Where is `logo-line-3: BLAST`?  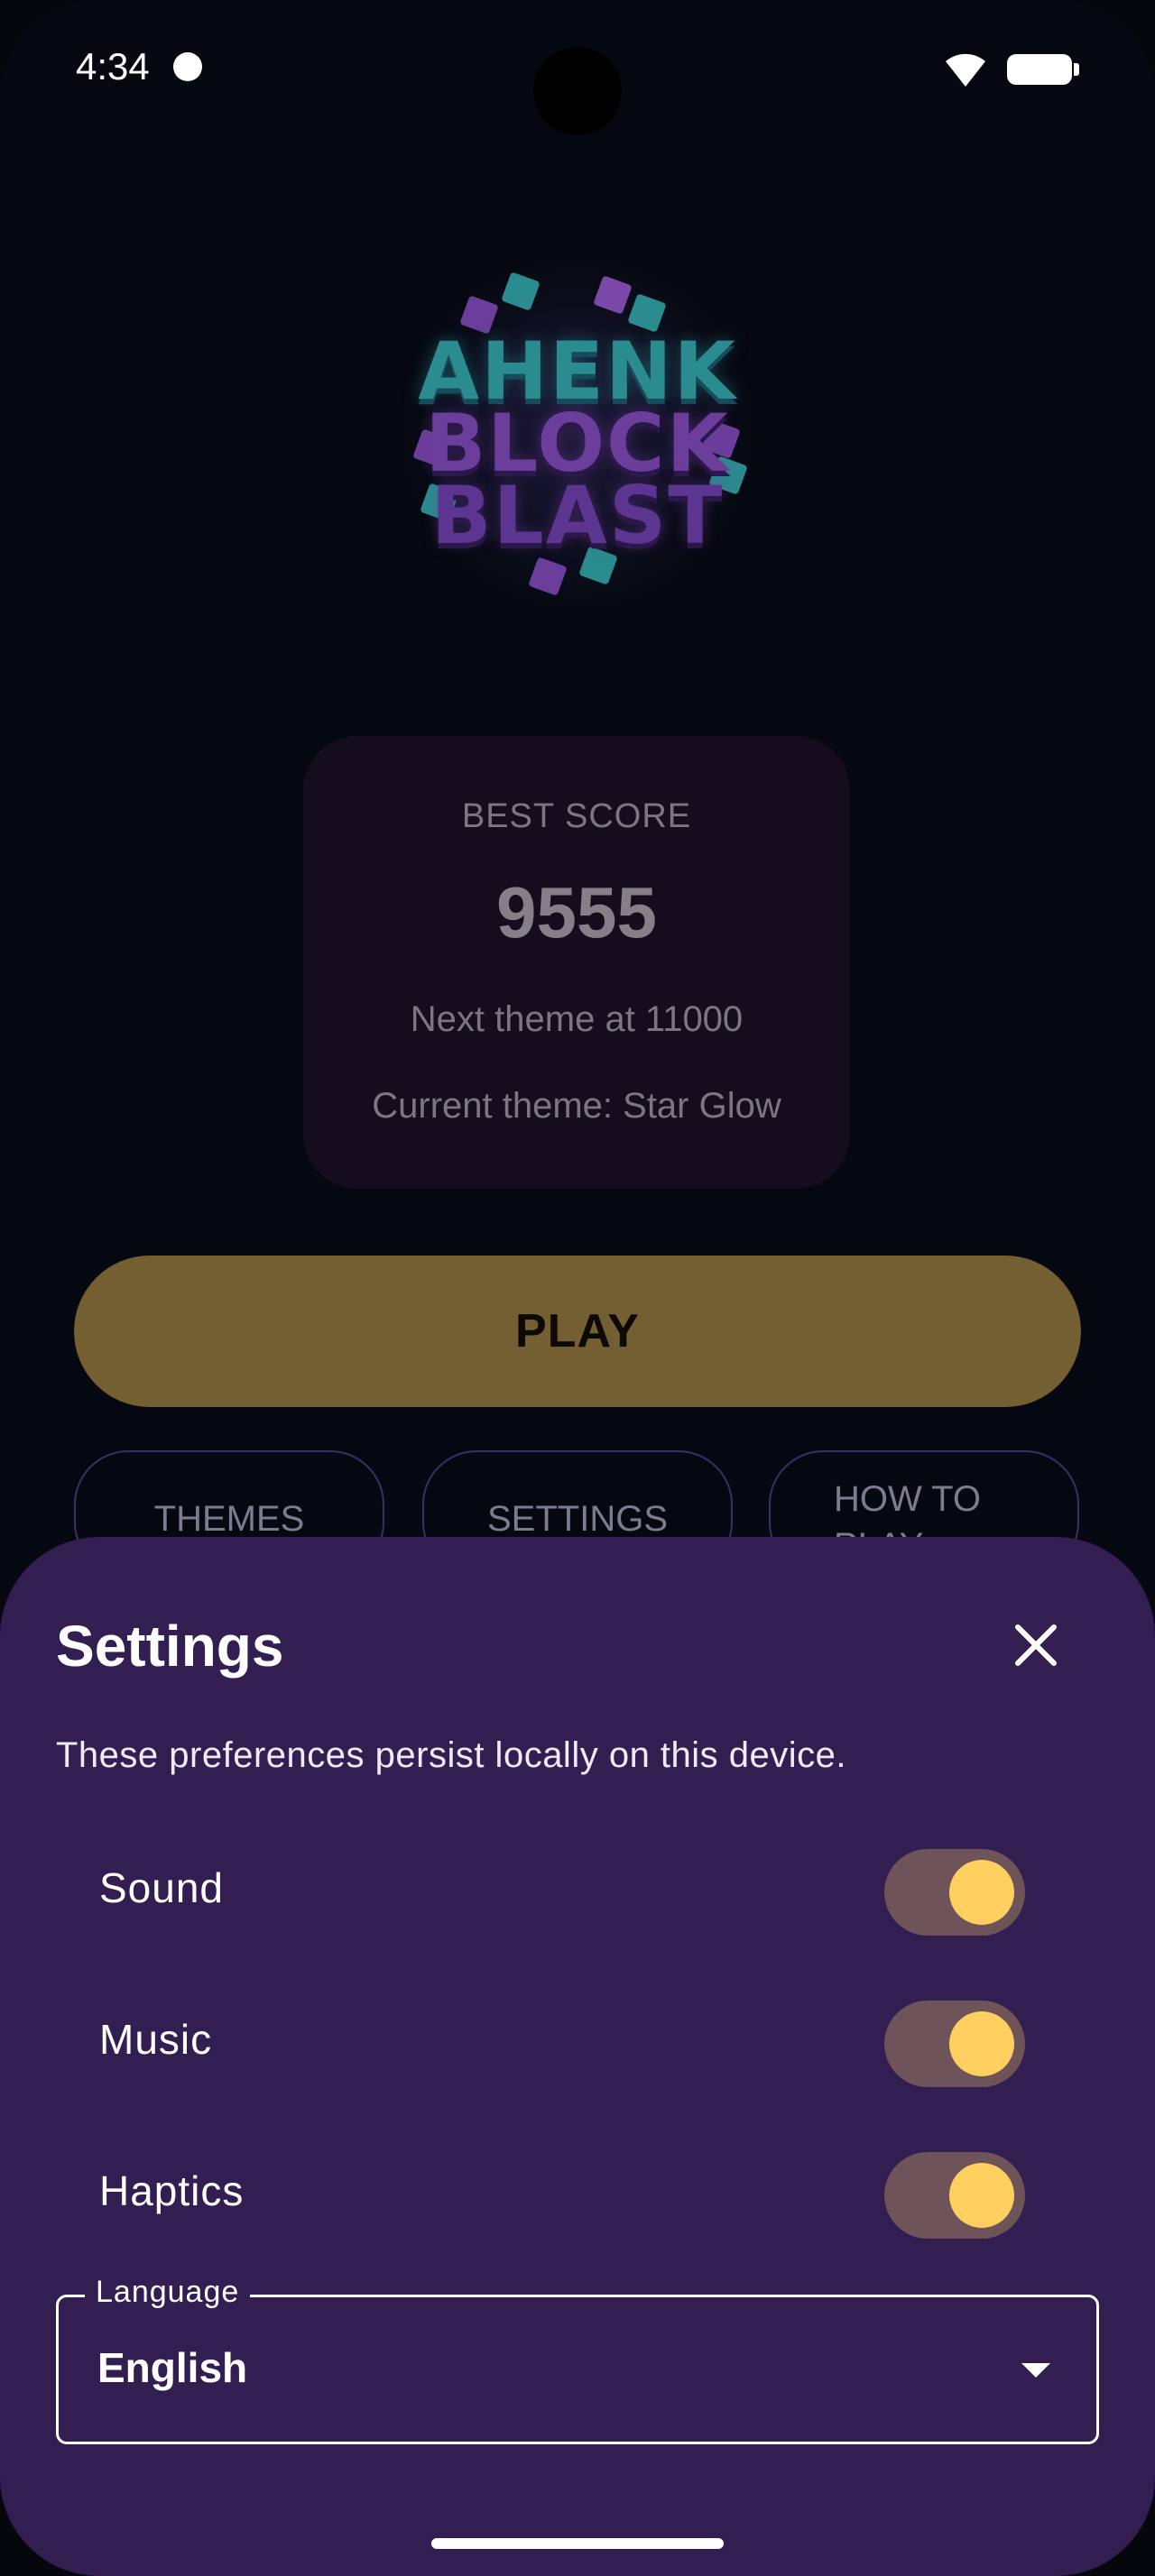 logo-line-3: BLAST is located at coordinates (577, 516).